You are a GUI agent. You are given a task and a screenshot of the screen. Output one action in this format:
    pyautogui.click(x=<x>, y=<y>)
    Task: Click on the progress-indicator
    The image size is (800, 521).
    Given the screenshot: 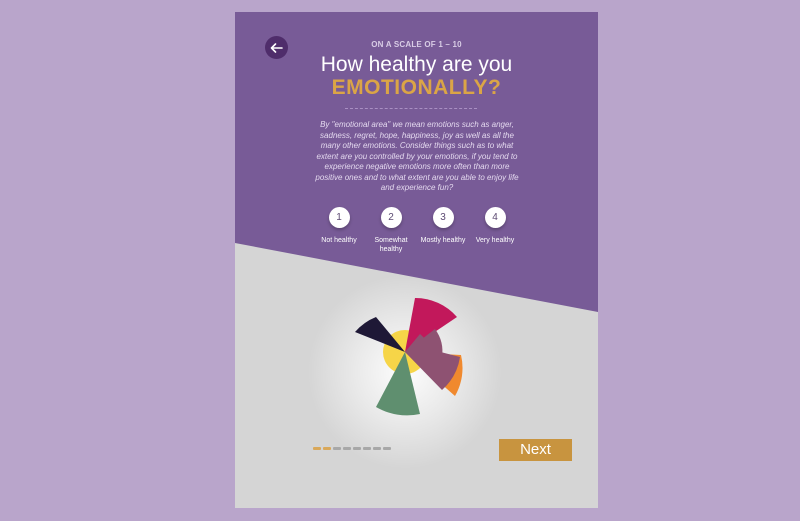 What is the action you would take?
    pyautogui.click(x=352, y=448)
    